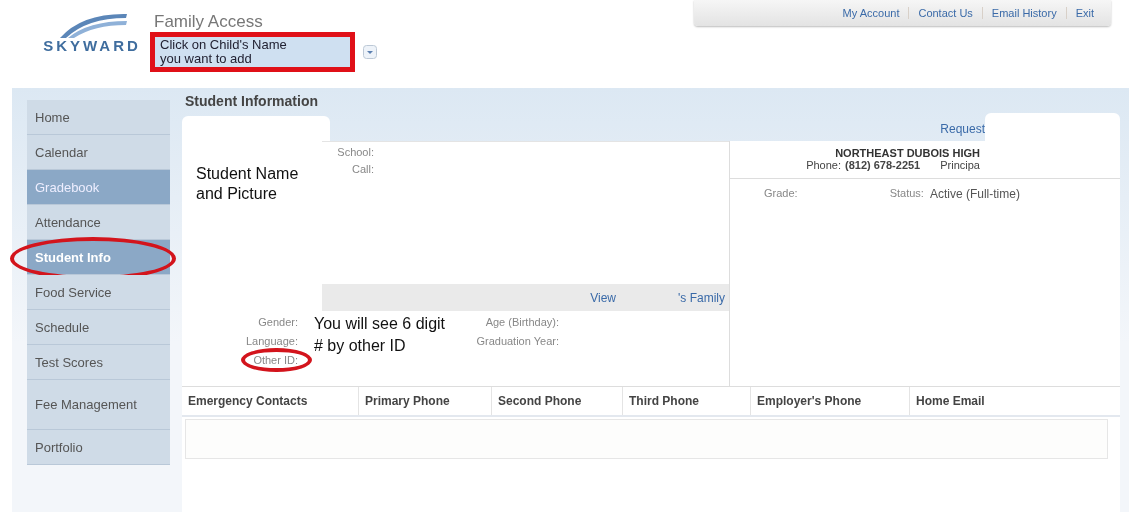 The width and height of the screenshot is (1129, 512). I want to click on sidebar-item: Test Scores, so click(98, 362).